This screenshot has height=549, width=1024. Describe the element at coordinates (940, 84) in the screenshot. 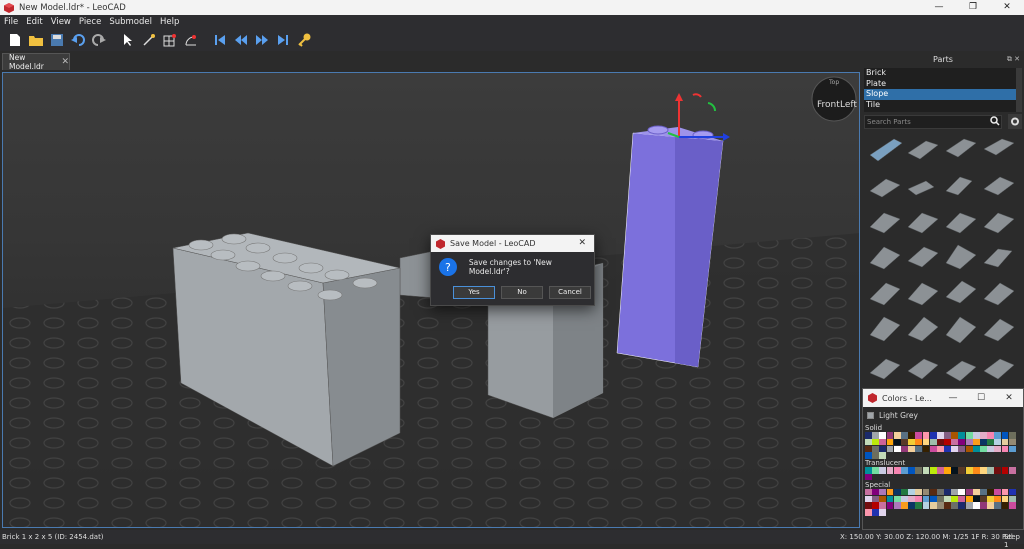

I see `category-plate: Plate` at that location.